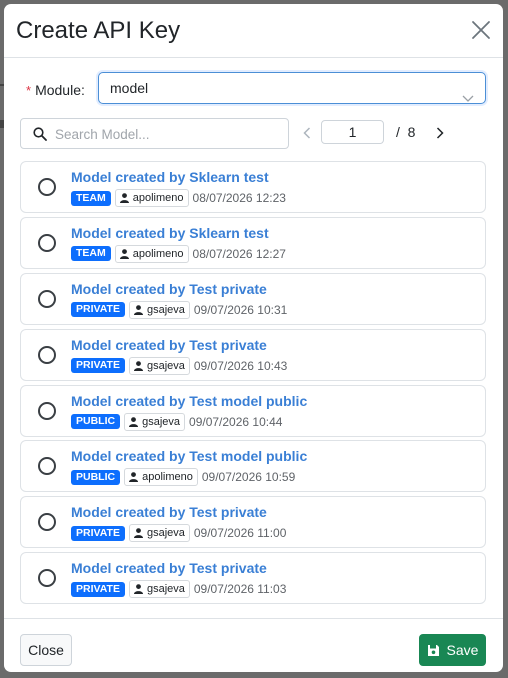 The image size is (508, 678). I want to click on model-meta: PUBLIC gsajeva 09/07/2026 10:44, so click(177, 421).